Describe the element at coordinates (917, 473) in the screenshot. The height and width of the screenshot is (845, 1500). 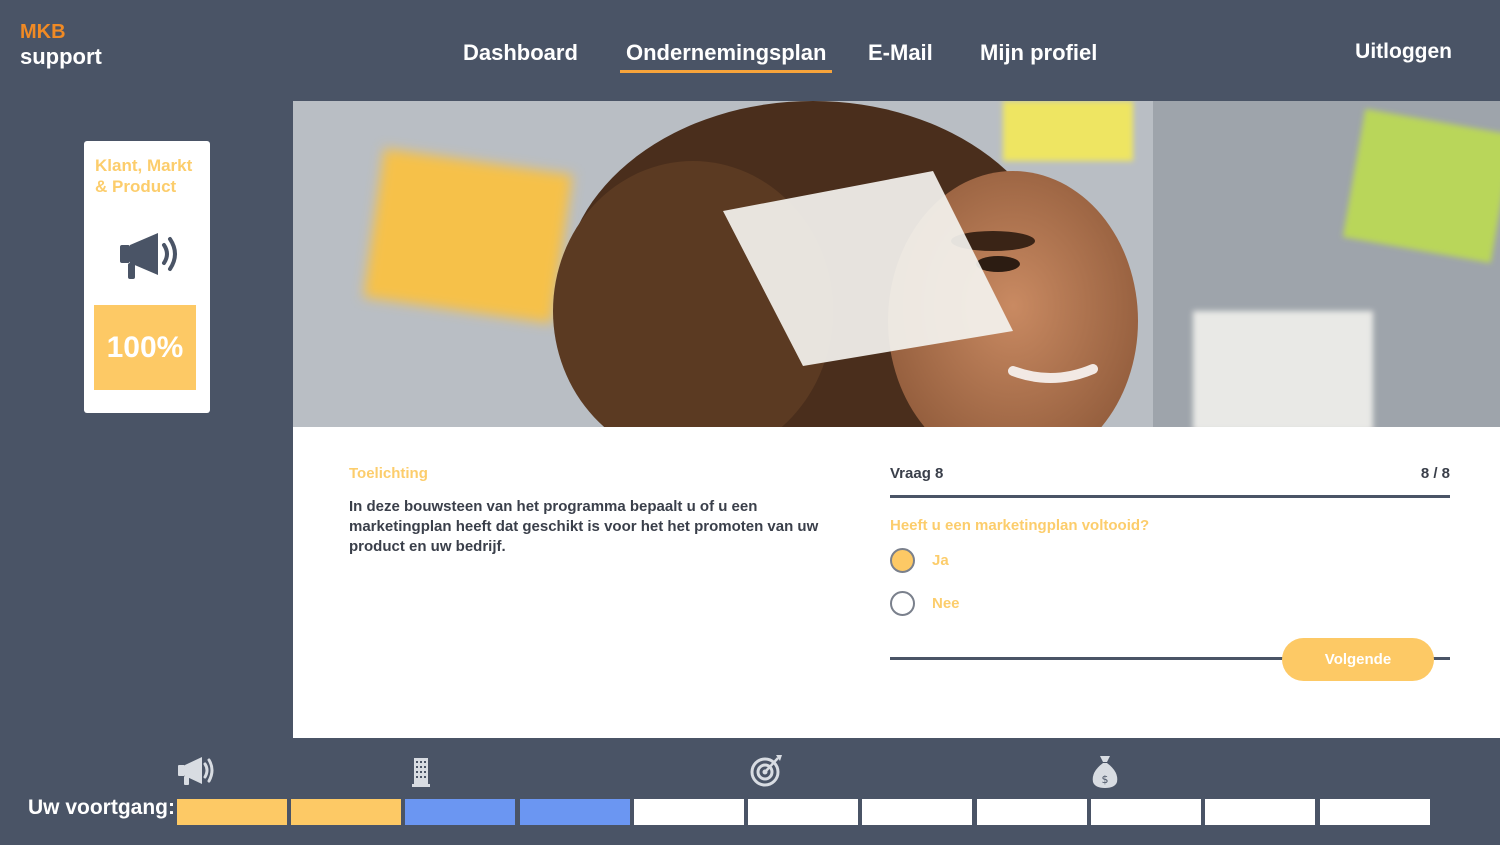
I see `question-label: Vraag 8` at that location.